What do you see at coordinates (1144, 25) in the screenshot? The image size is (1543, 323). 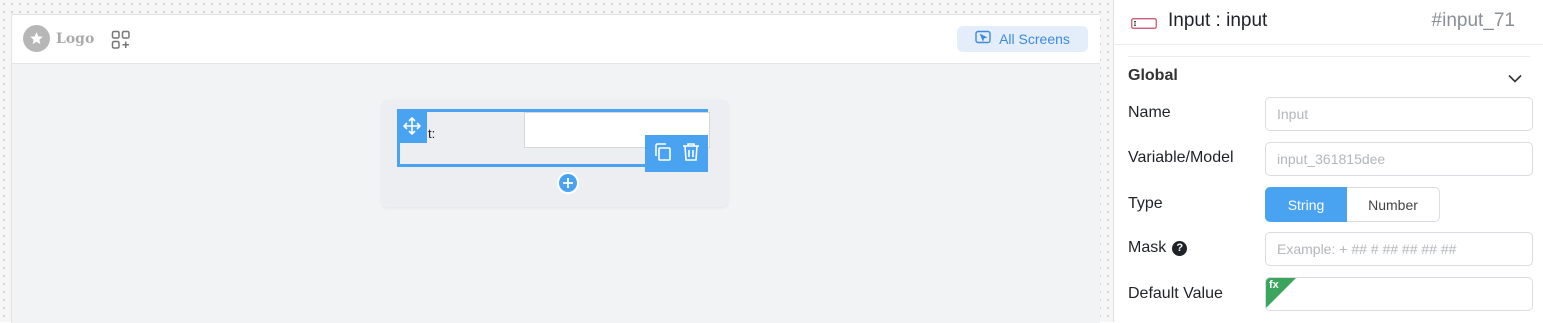 I see `input-component-icon` at bounding box center [1144, 25].